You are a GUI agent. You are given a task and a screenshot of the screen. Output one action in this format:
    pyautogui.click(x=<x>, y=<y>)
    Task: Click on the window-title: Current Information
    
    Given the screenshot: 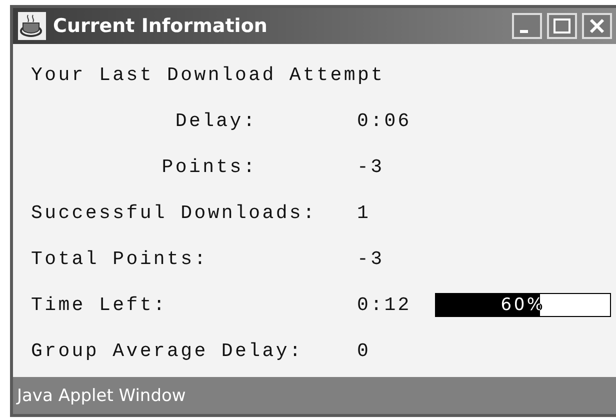 What is the action you would take?
    pyautogui.click(x=160, y=26)
    